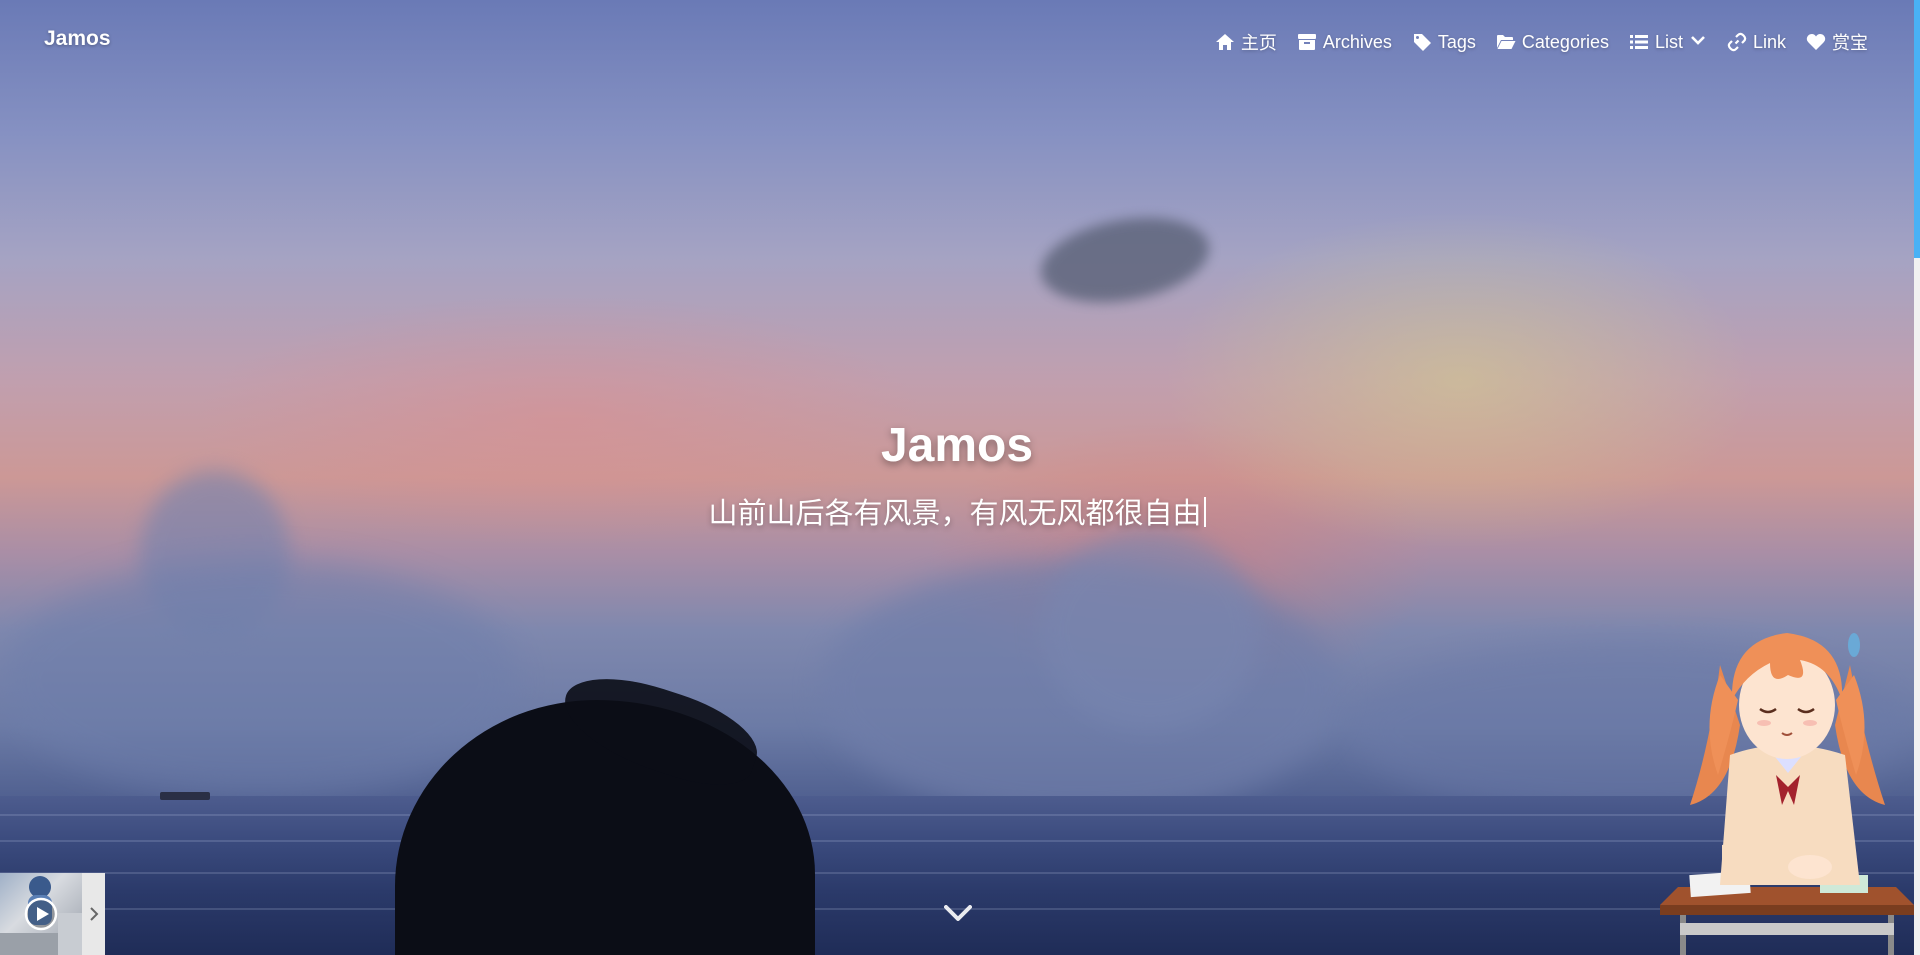 The width and height of the screenshot is (1920, 955). Describe the element at coordinates (1638, 42) in the screenshot. I see `list-icon` at that location.